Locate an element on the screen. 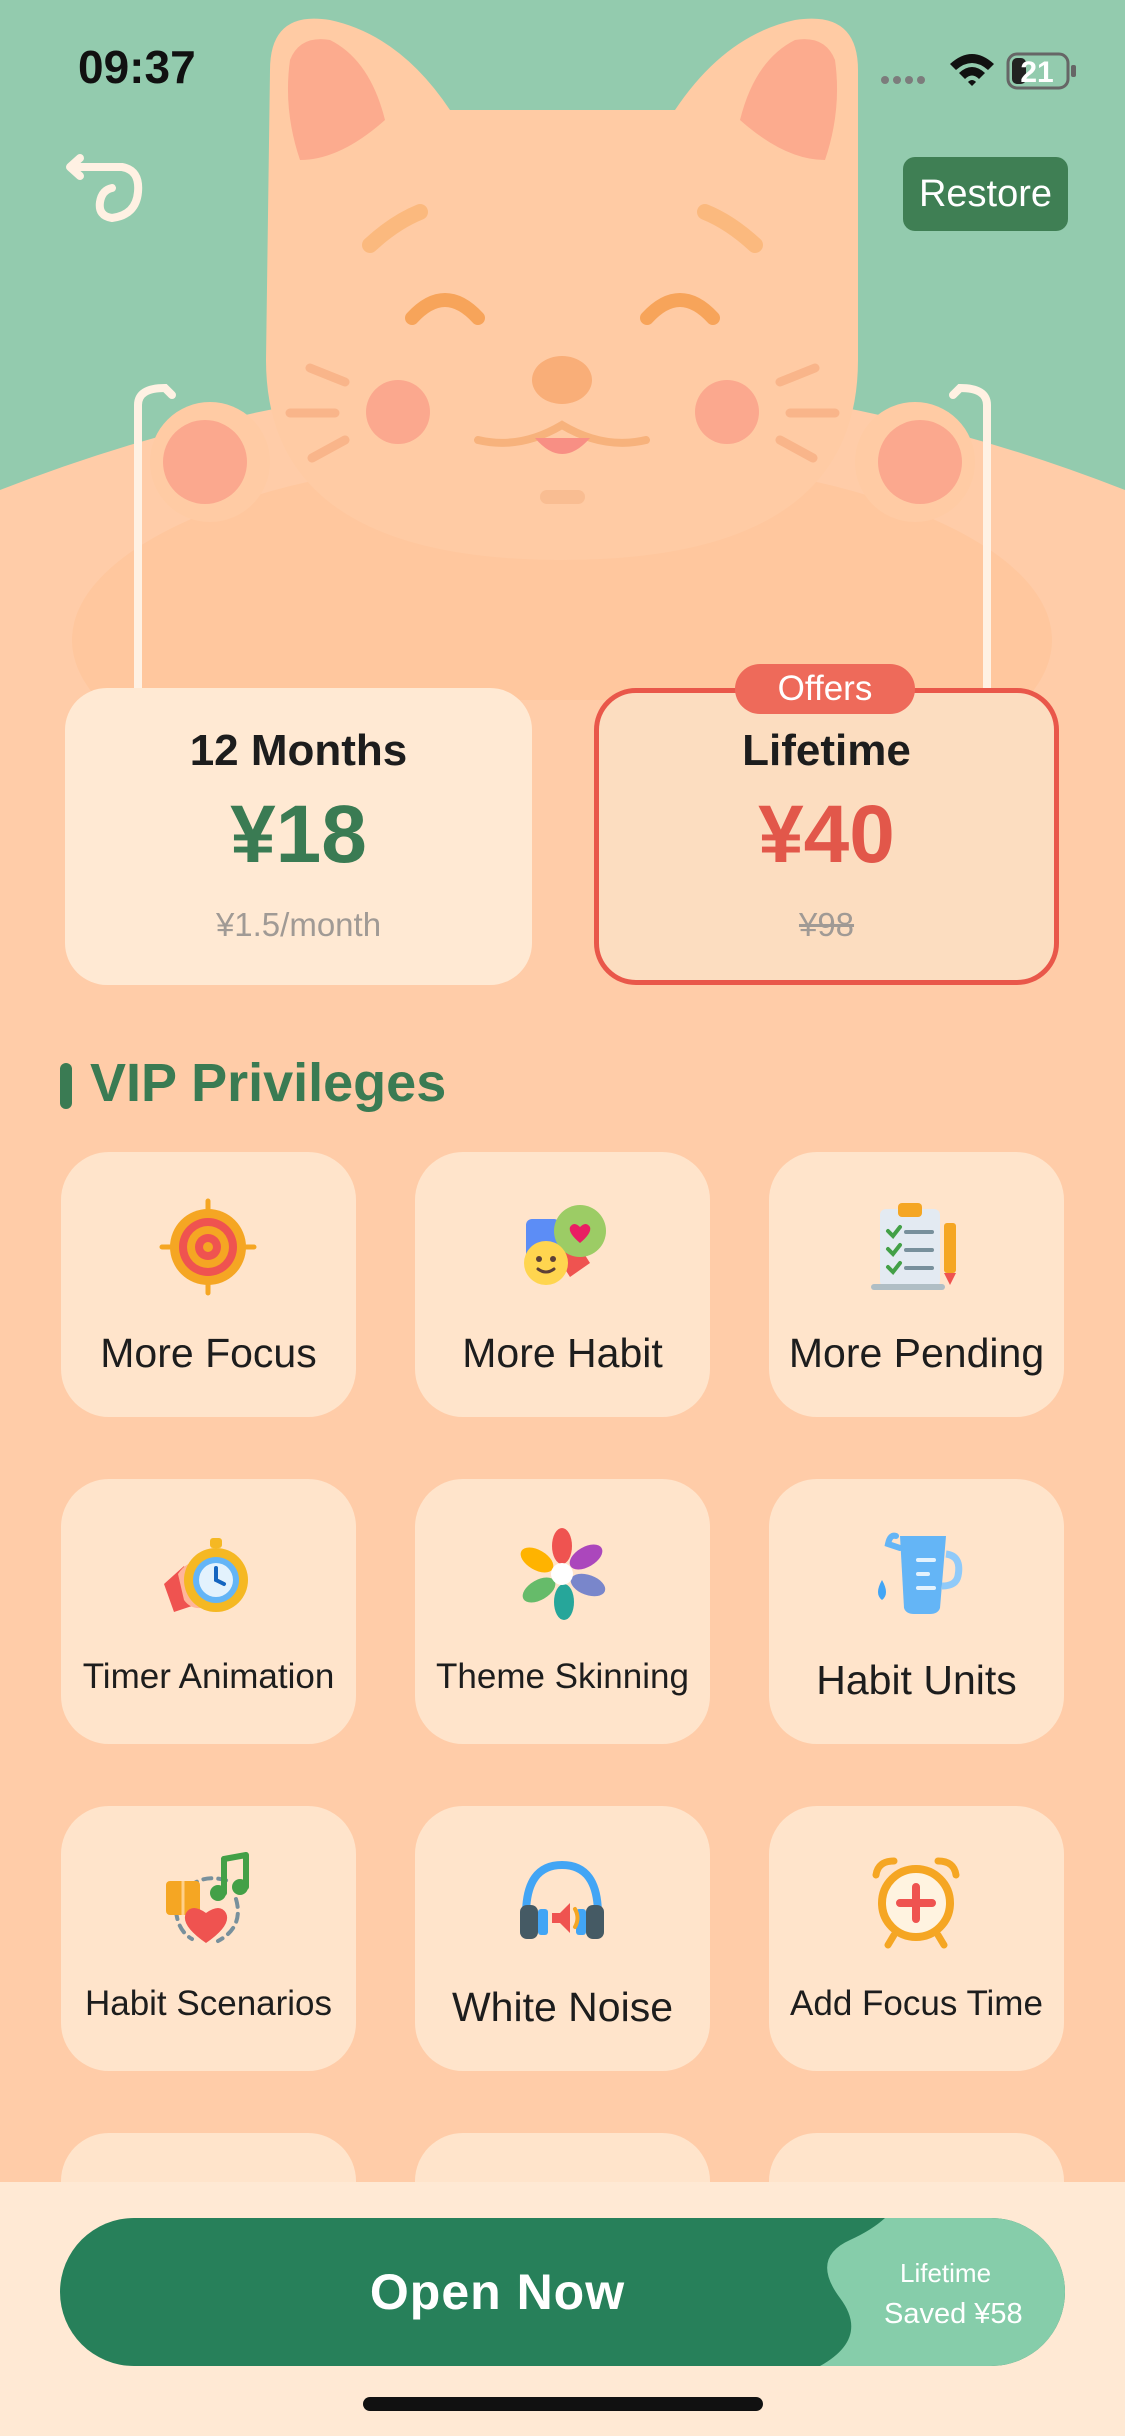  habit-icon is located at coordinates (565, 1245).